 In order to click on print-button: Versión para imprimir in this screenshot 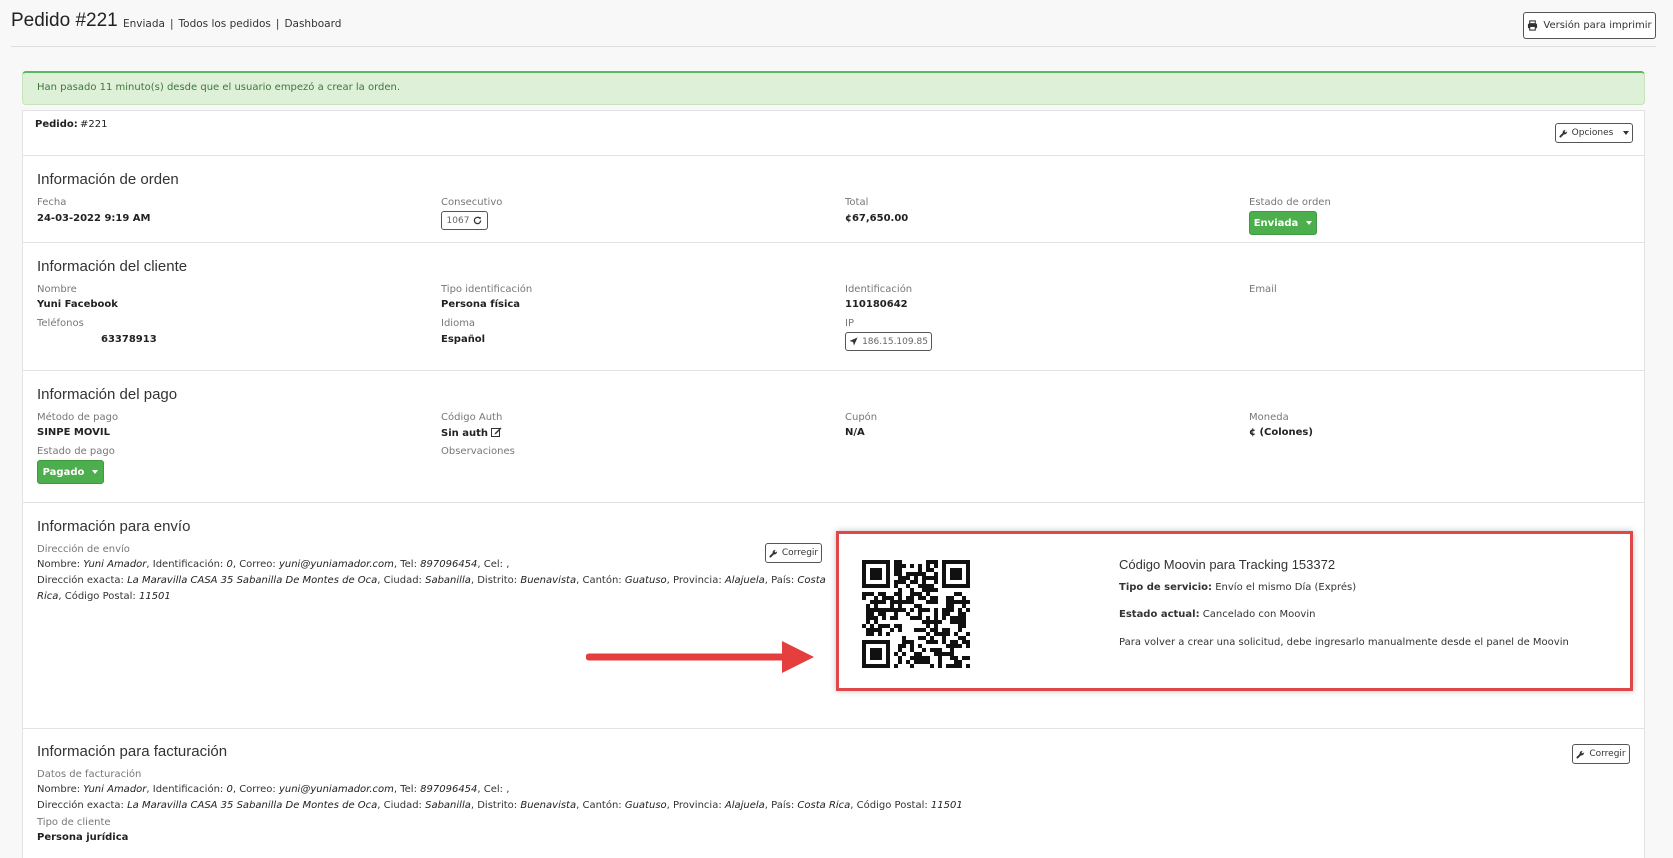, I will do `click(1589, 25)`.